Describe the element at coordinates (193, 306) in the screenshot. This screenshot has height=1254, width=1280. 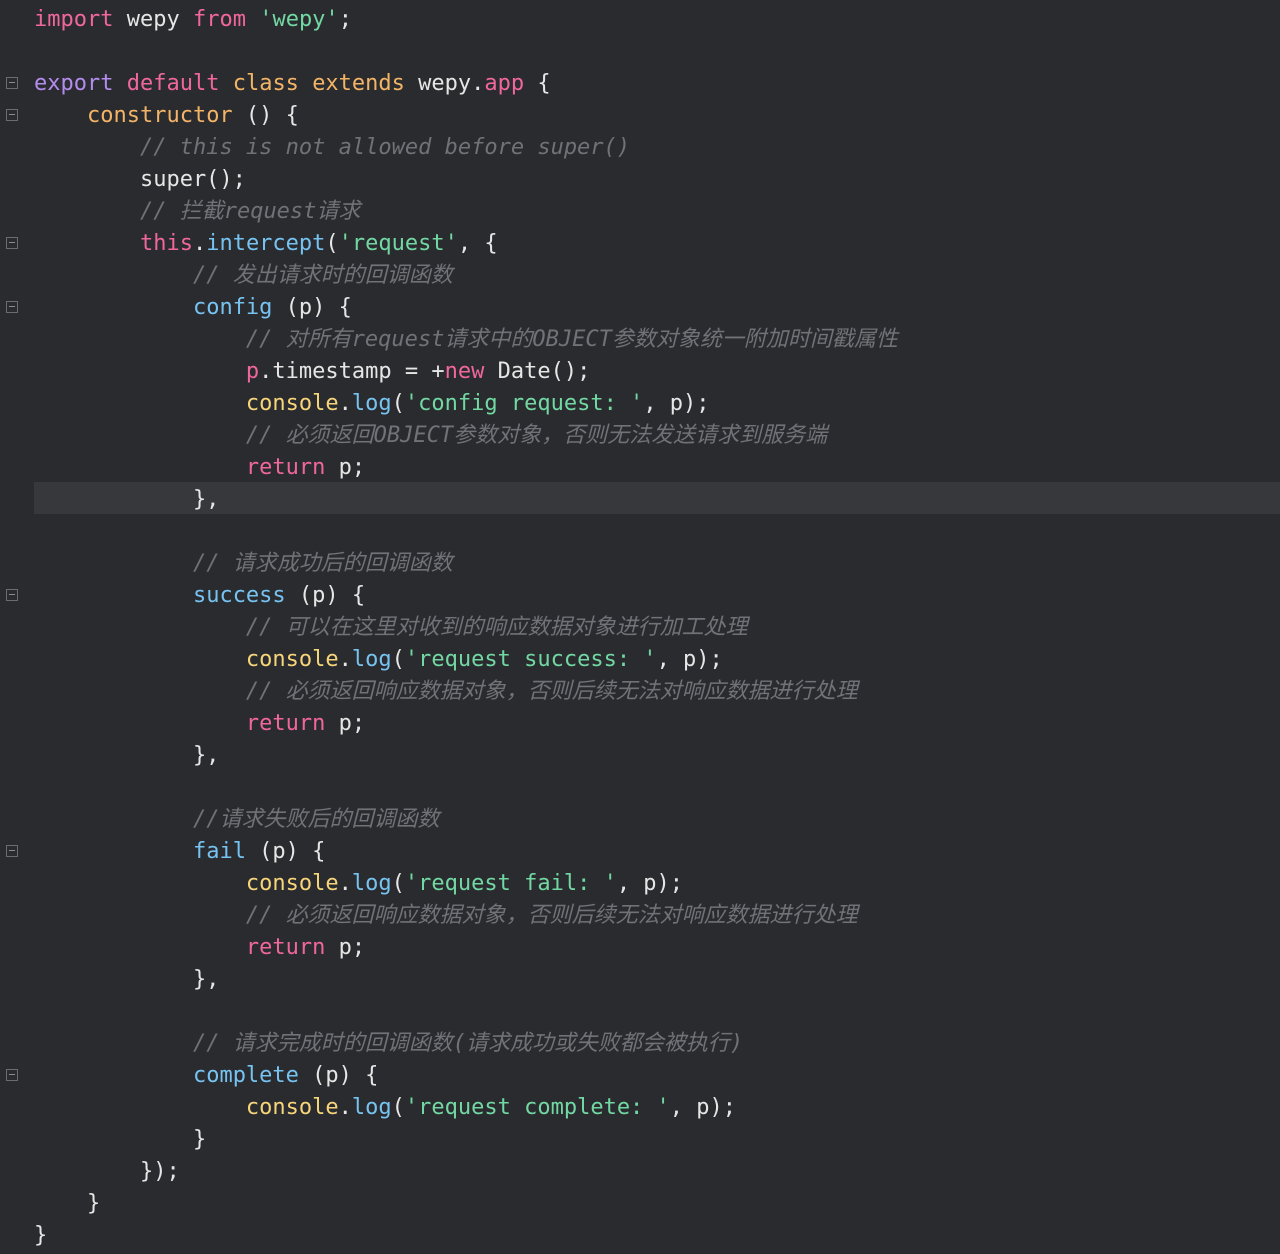
I see `code-text: config (p) {` at that location.